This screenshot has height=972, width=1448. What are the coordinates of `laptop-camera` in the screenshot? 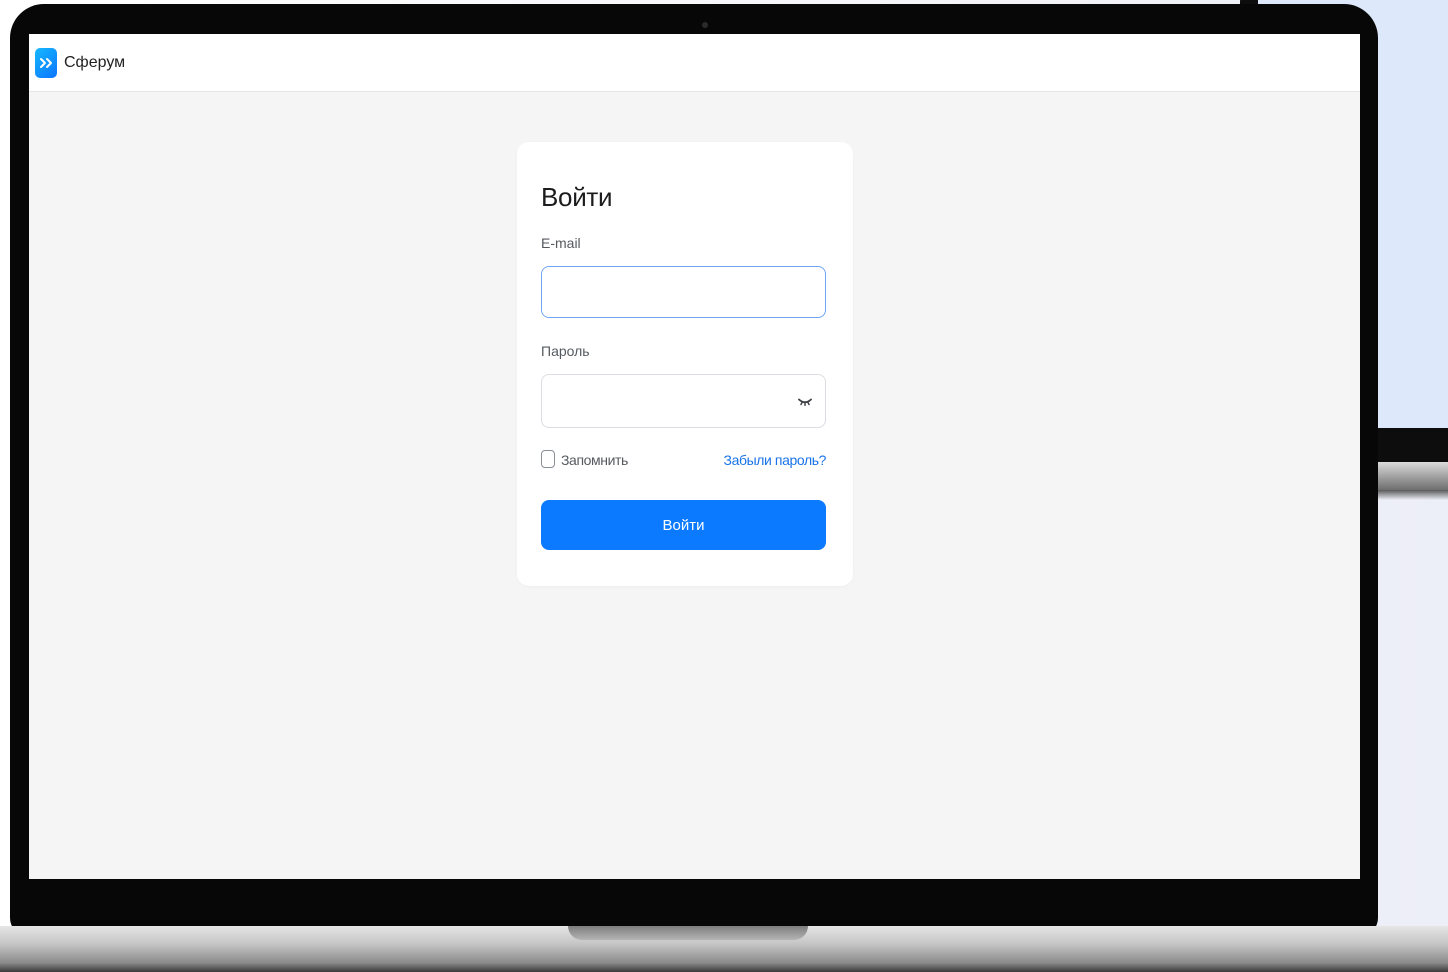 It's located at (705, 25).